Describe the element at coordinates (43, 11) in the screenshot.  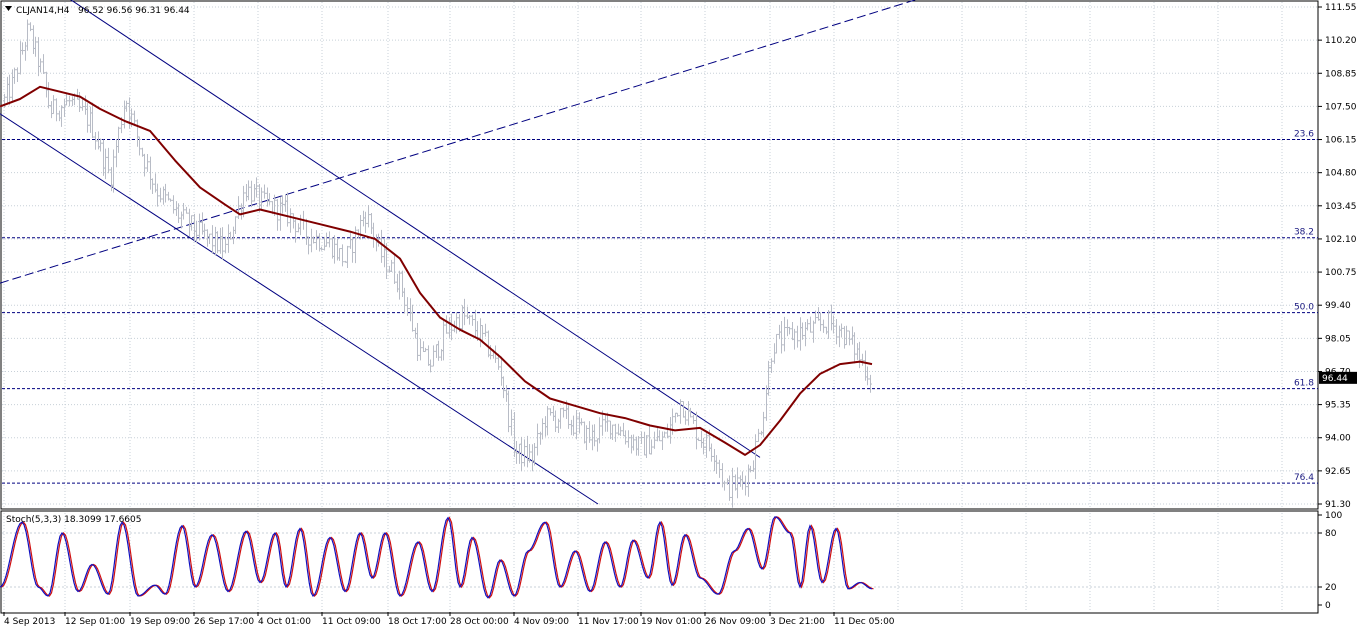
I see `symbol-label: CLJAN14,H4` at that location.